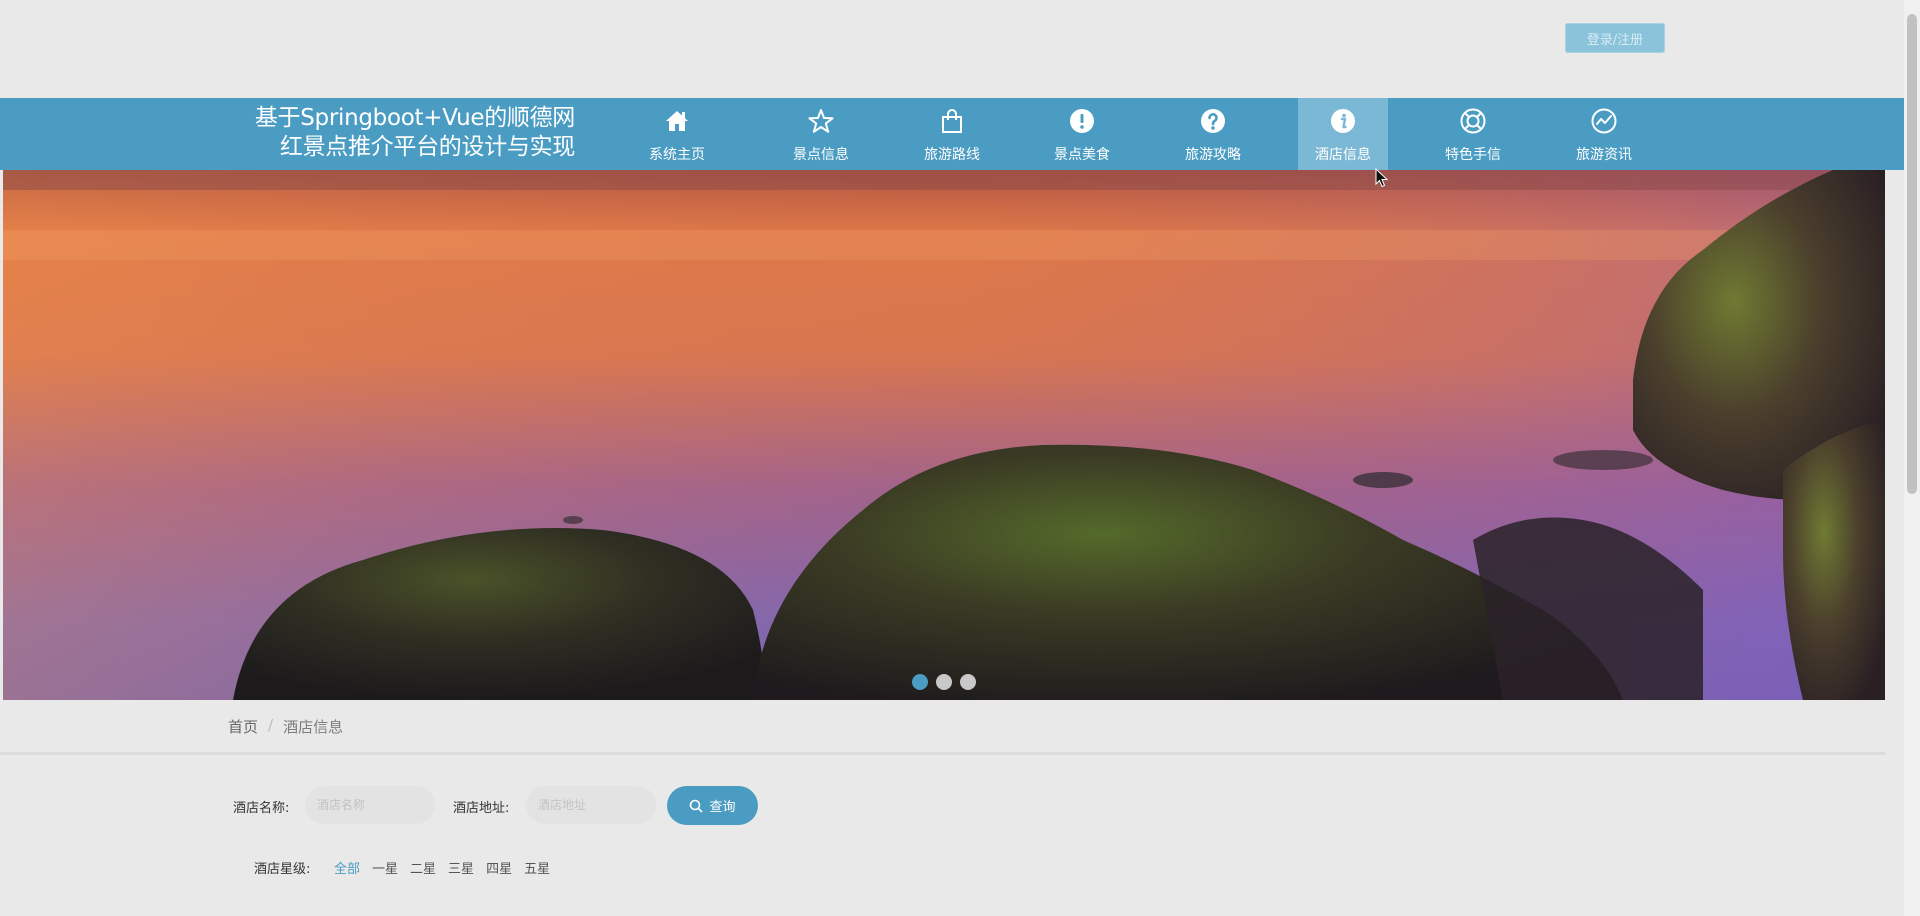 The width and height of the screenshot is (1920, 916). Describe the element at coordinates (537, 867) in the screenshot. I see `star-option-5: 五星` at that location.